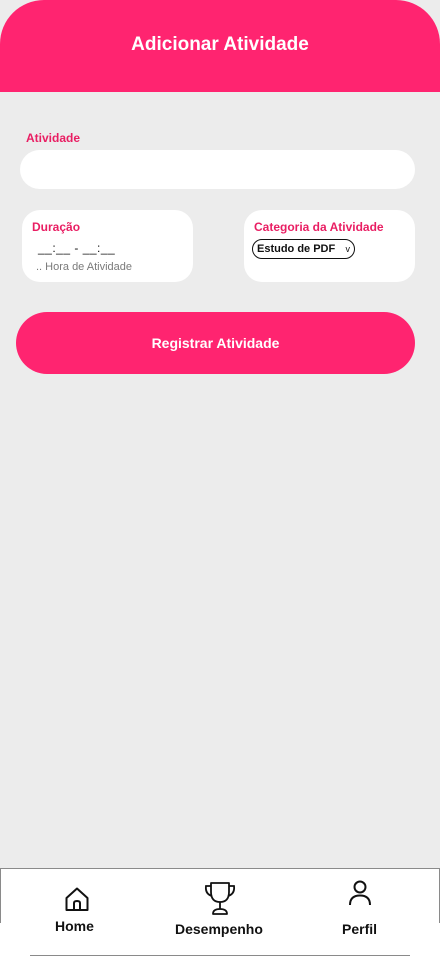  I want to click on nav-label-perfil: Perfil, so click(360, 929).